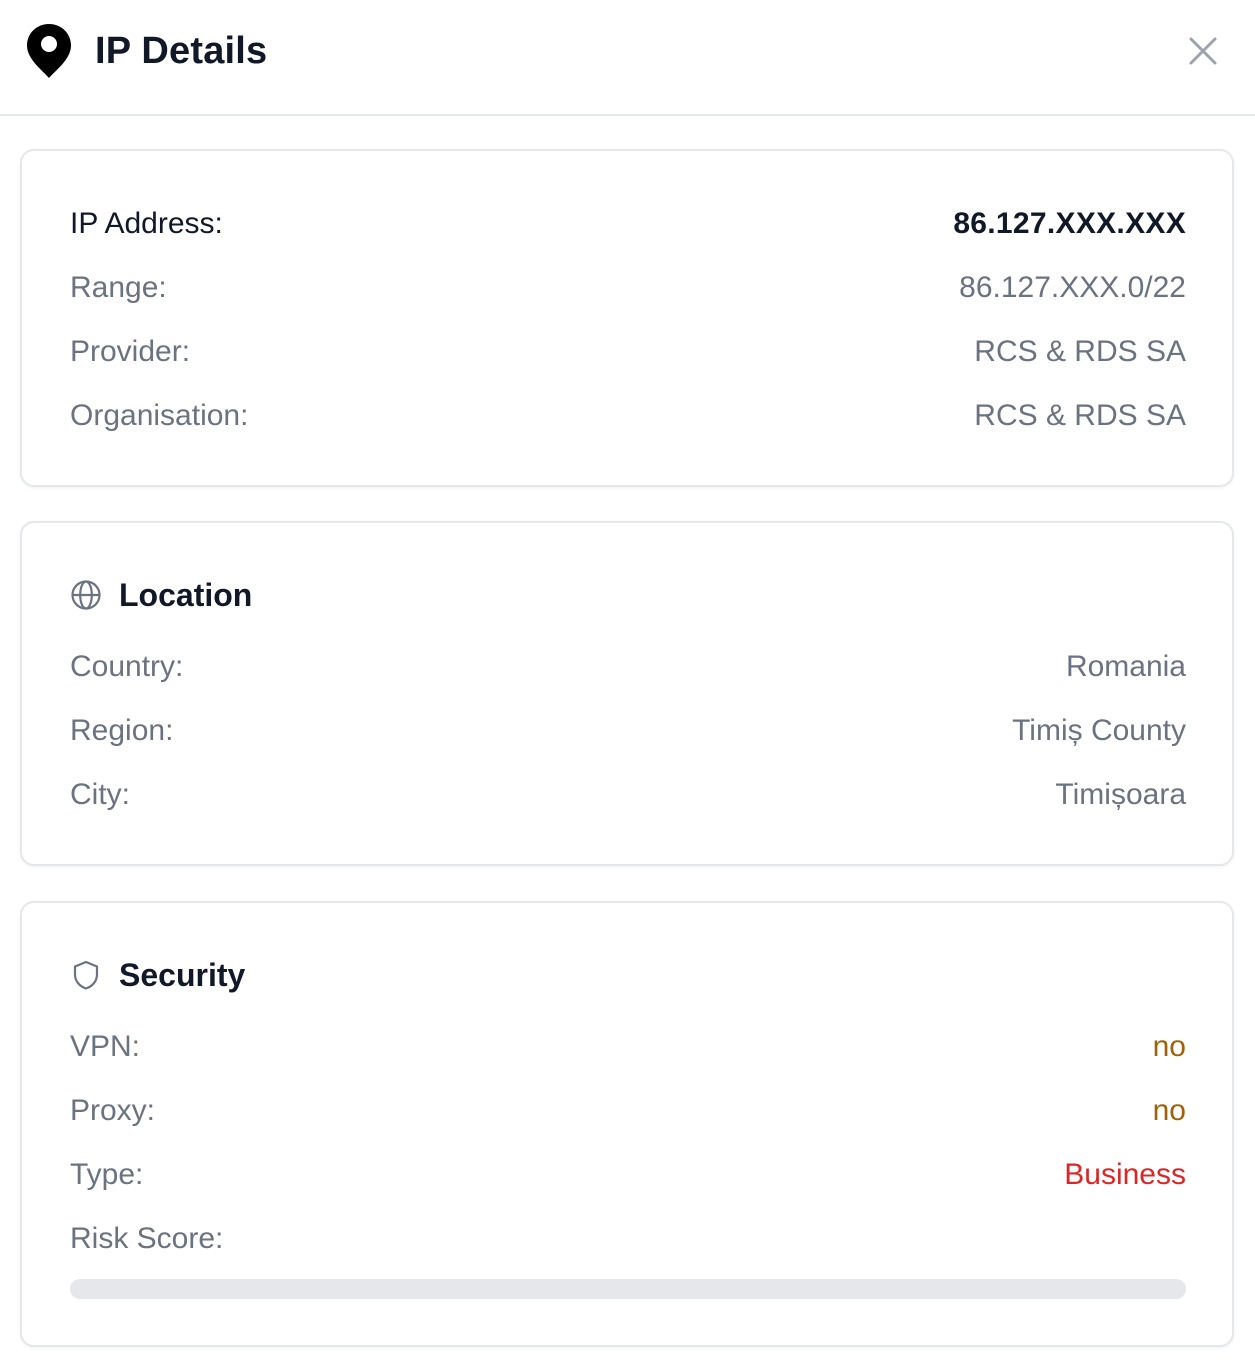 Image resolution: width=1255 pixels, height=1366 pixels. I want to click on organisation-value: RCS & RDS SA, so click(1080, 415).